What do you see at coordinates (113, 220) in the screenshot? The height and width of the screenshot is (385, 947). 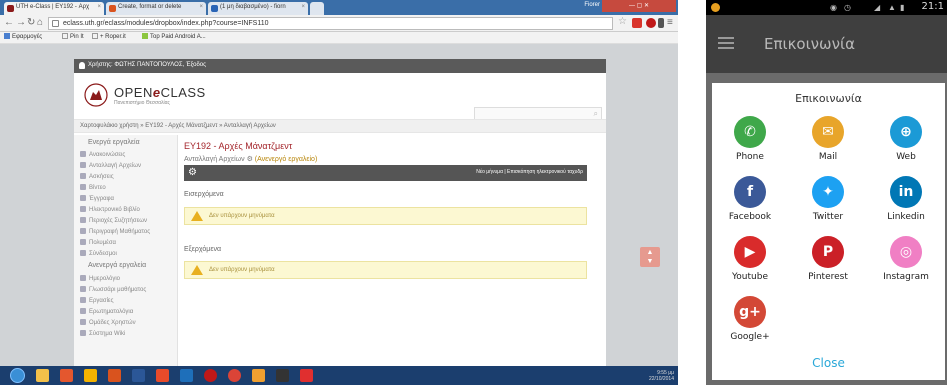 I see `sidebar-item: Περιοχές Συζητήσεων` at bounding box center [113, 220].